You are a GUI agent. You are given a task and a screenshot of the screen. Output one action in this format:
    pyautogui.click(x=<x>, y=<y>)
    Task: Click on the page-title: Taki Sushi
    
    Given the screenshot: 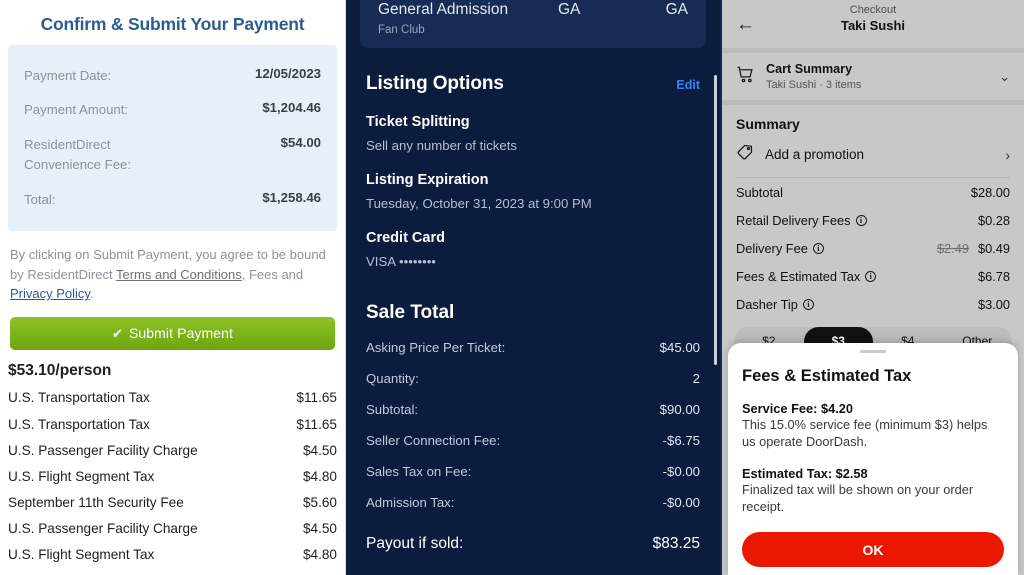 What is the action you would take?
    pyautogui.click(x=873, y=25)
    